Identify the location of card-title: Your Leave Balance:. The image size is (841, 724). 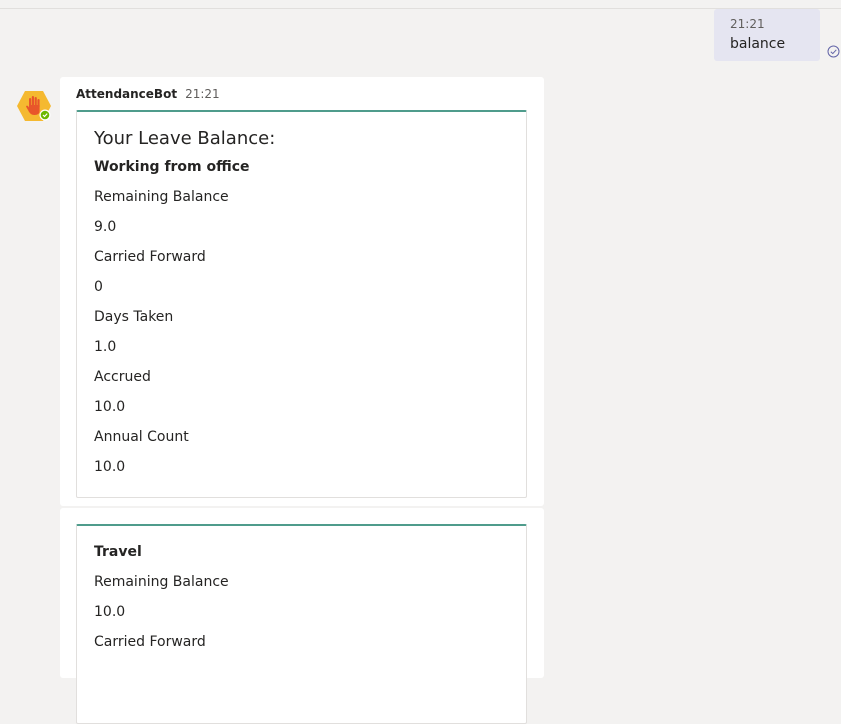
(185, 138).